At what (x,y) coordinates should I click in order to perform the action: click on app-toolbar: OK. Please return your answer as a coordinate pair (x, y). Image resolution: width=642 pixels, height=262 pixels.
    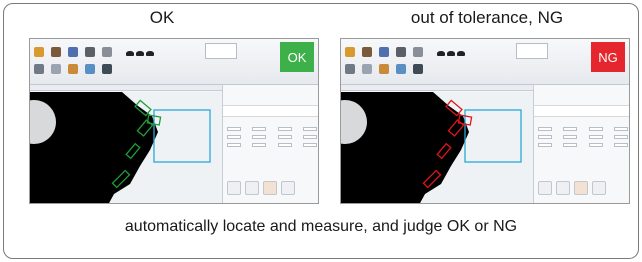
    Looking at the image, I should click on (174, 62).